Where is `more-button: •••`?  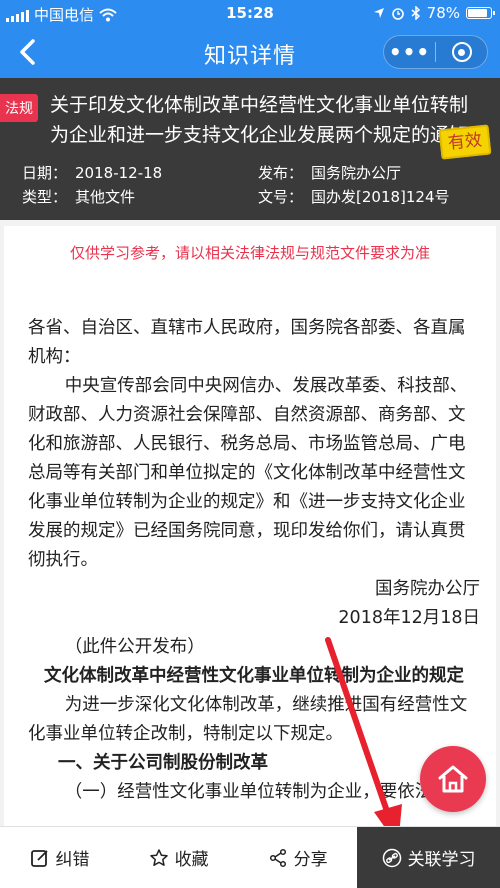 more-button: ••• is located at coordinates (409, 52).